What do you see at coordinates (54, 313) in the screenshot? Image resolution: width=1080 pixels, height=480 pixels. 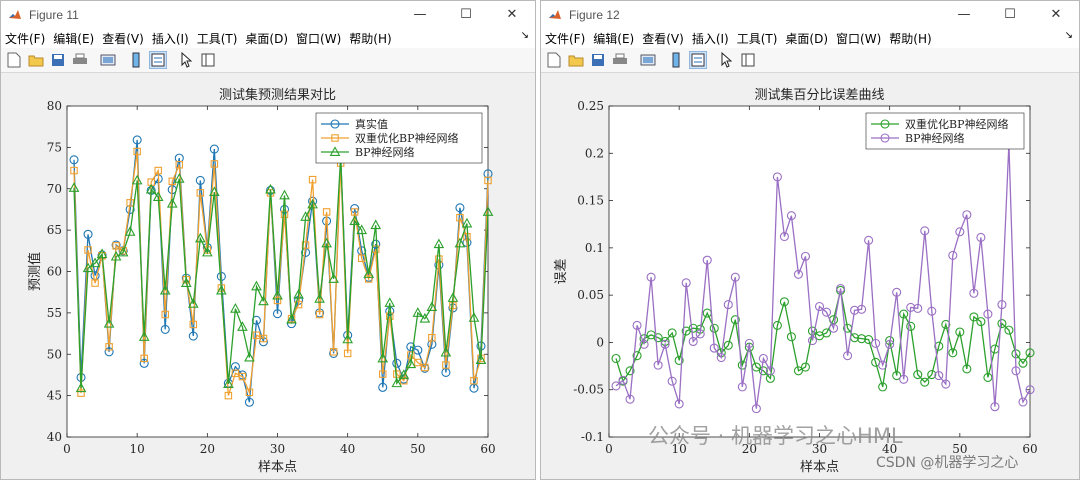 I see `y-tick-label: 55` at bounding box center [54, 313].